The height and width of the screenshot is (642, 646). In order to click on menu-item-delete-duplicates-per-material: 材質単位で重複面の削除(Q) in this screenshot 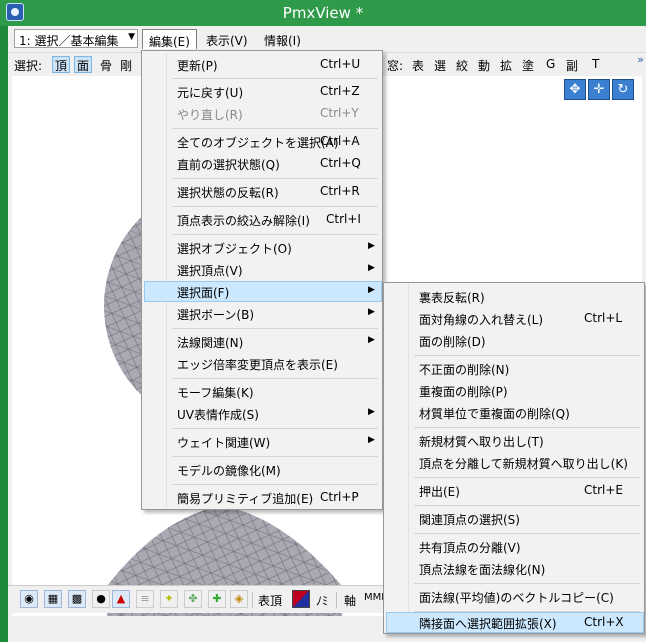, I will do `click(514, 412)`.